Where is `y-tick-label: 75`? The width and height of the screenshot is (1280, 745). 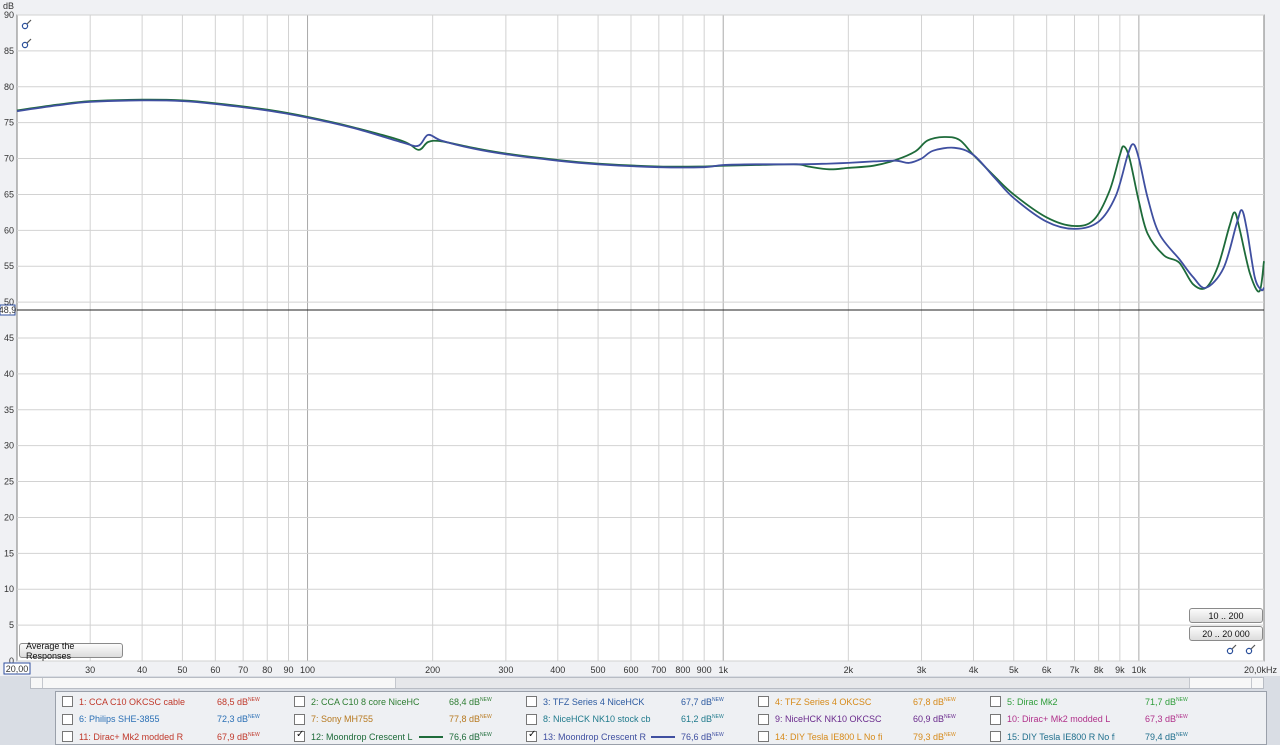
y-tick-label: 75 is located at coordinates (9, 123).